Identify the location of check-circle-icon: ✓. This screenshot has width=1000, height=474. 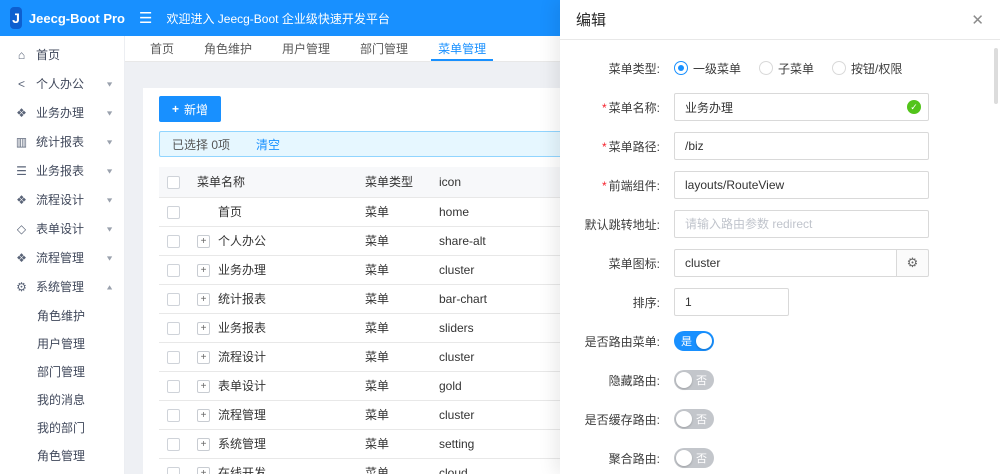
(914, 107).